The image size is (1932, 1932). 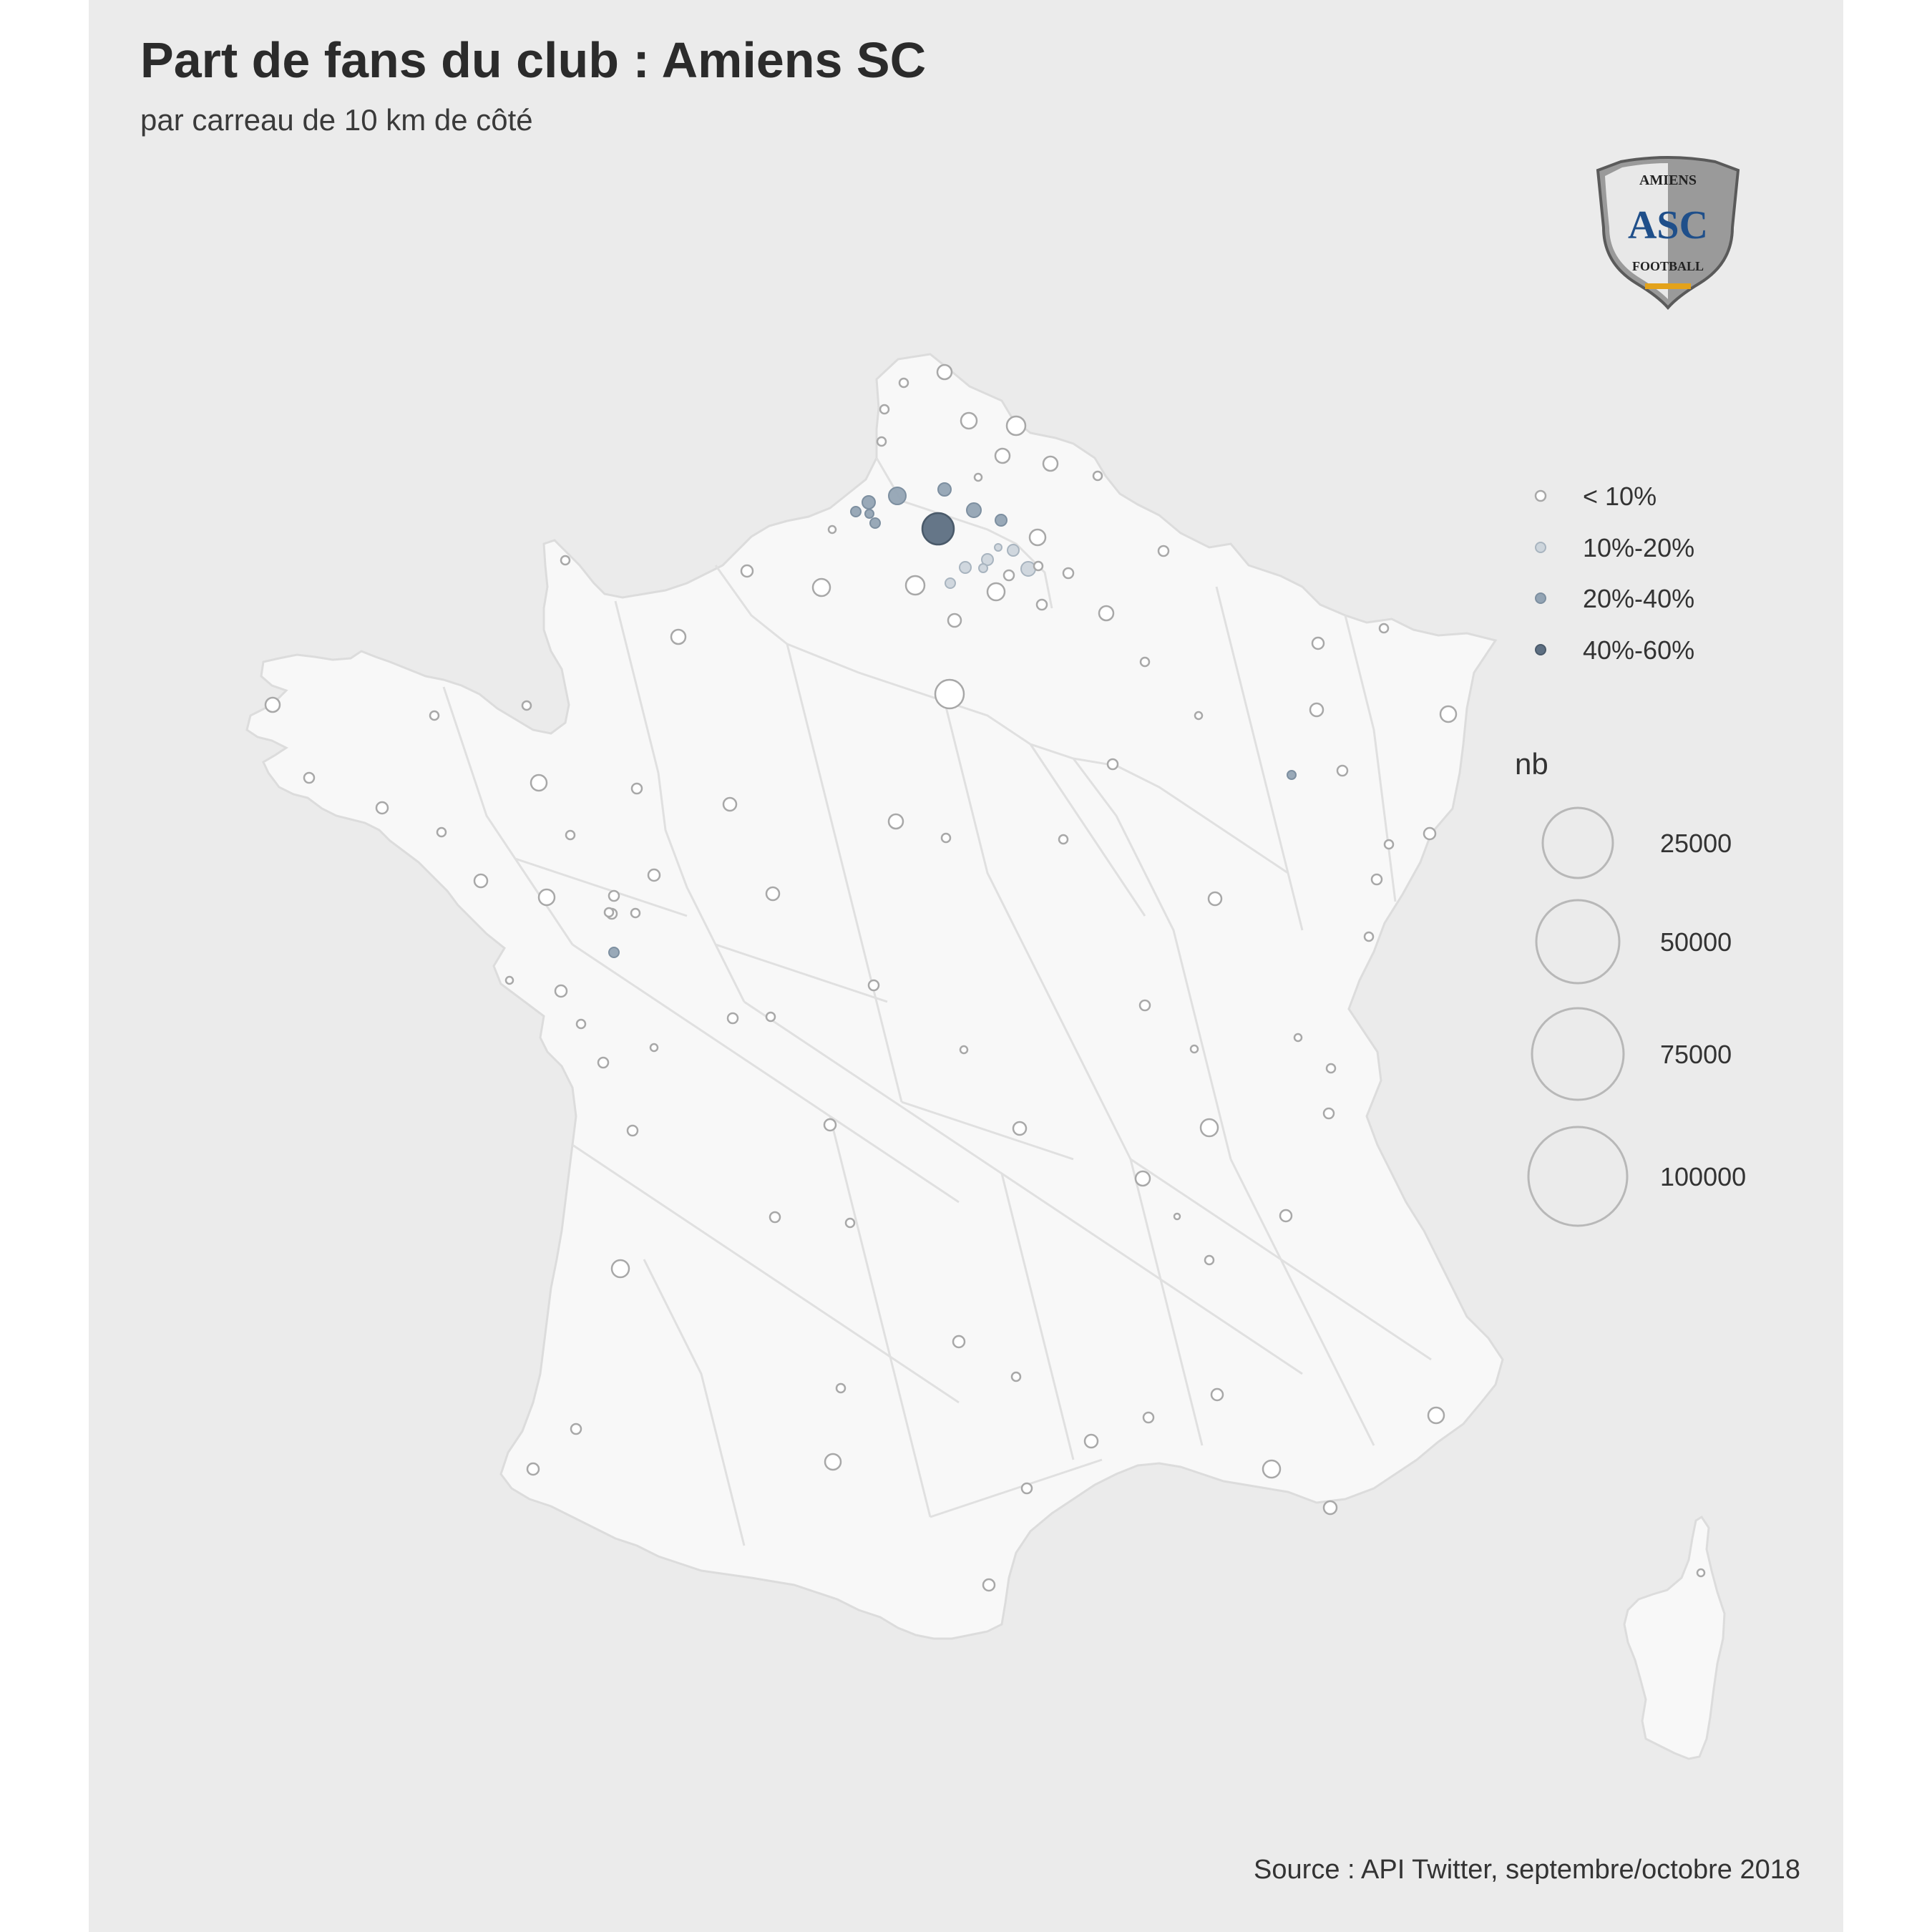 What do you see at coordinates (1638, 650) in the screenshot?
I see `legend-label-40-60: 40%-60%` at bounding box center [1638, 650].